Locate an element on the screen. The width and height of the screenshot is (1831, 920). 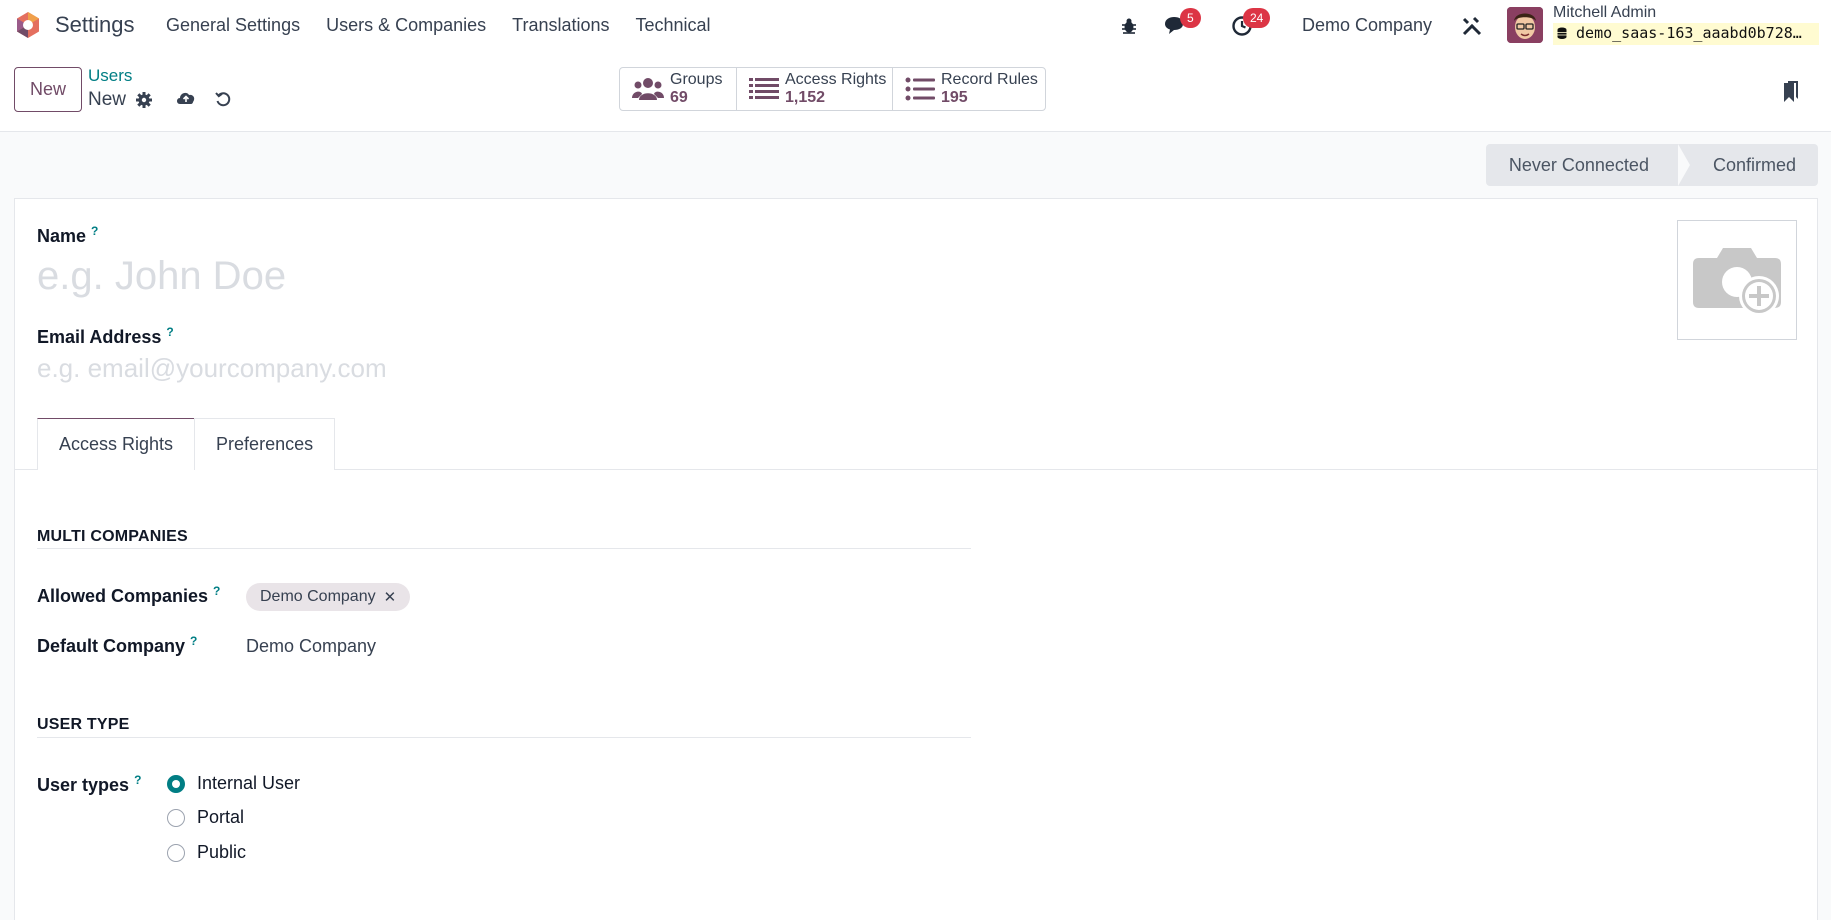
radio-label: Internal User is located at coordinates (249, 783).